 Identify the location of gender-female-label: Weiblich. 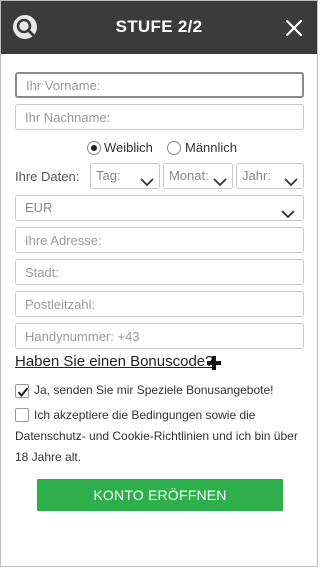
(128, 147).